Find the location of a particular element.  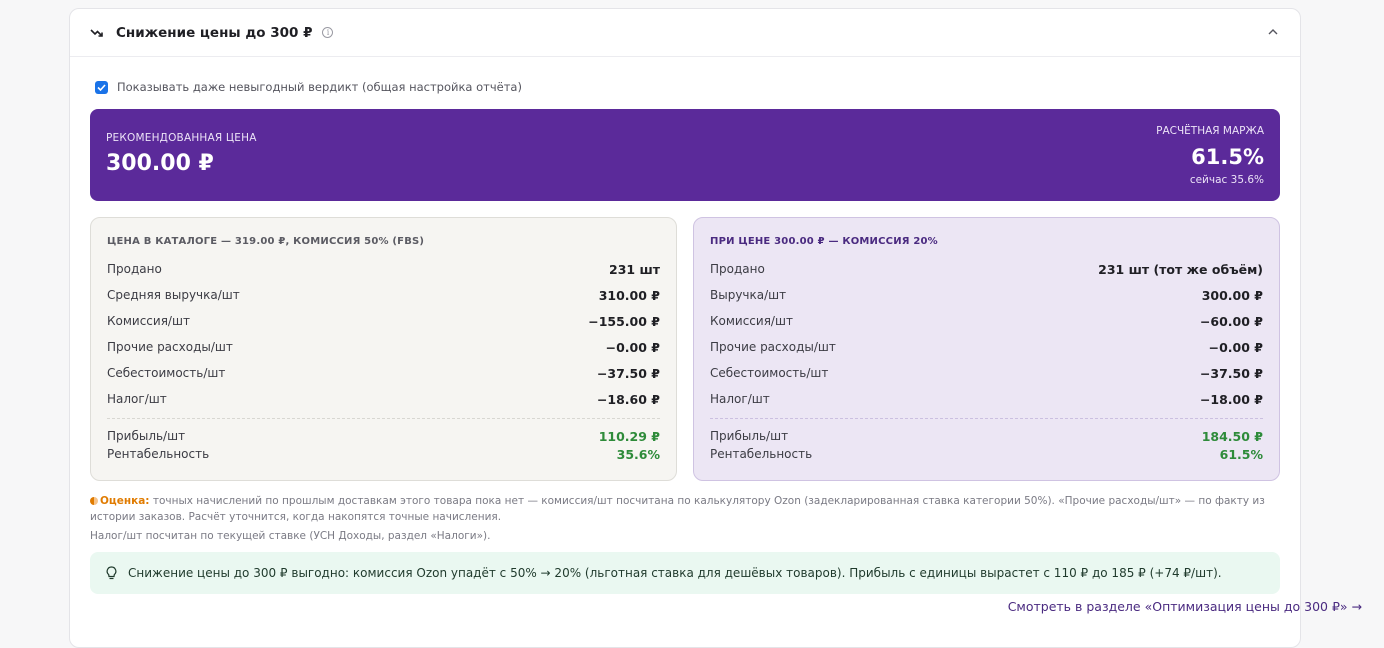

profit-value: 110.29 ₽ is located at coordinates (629, 436).